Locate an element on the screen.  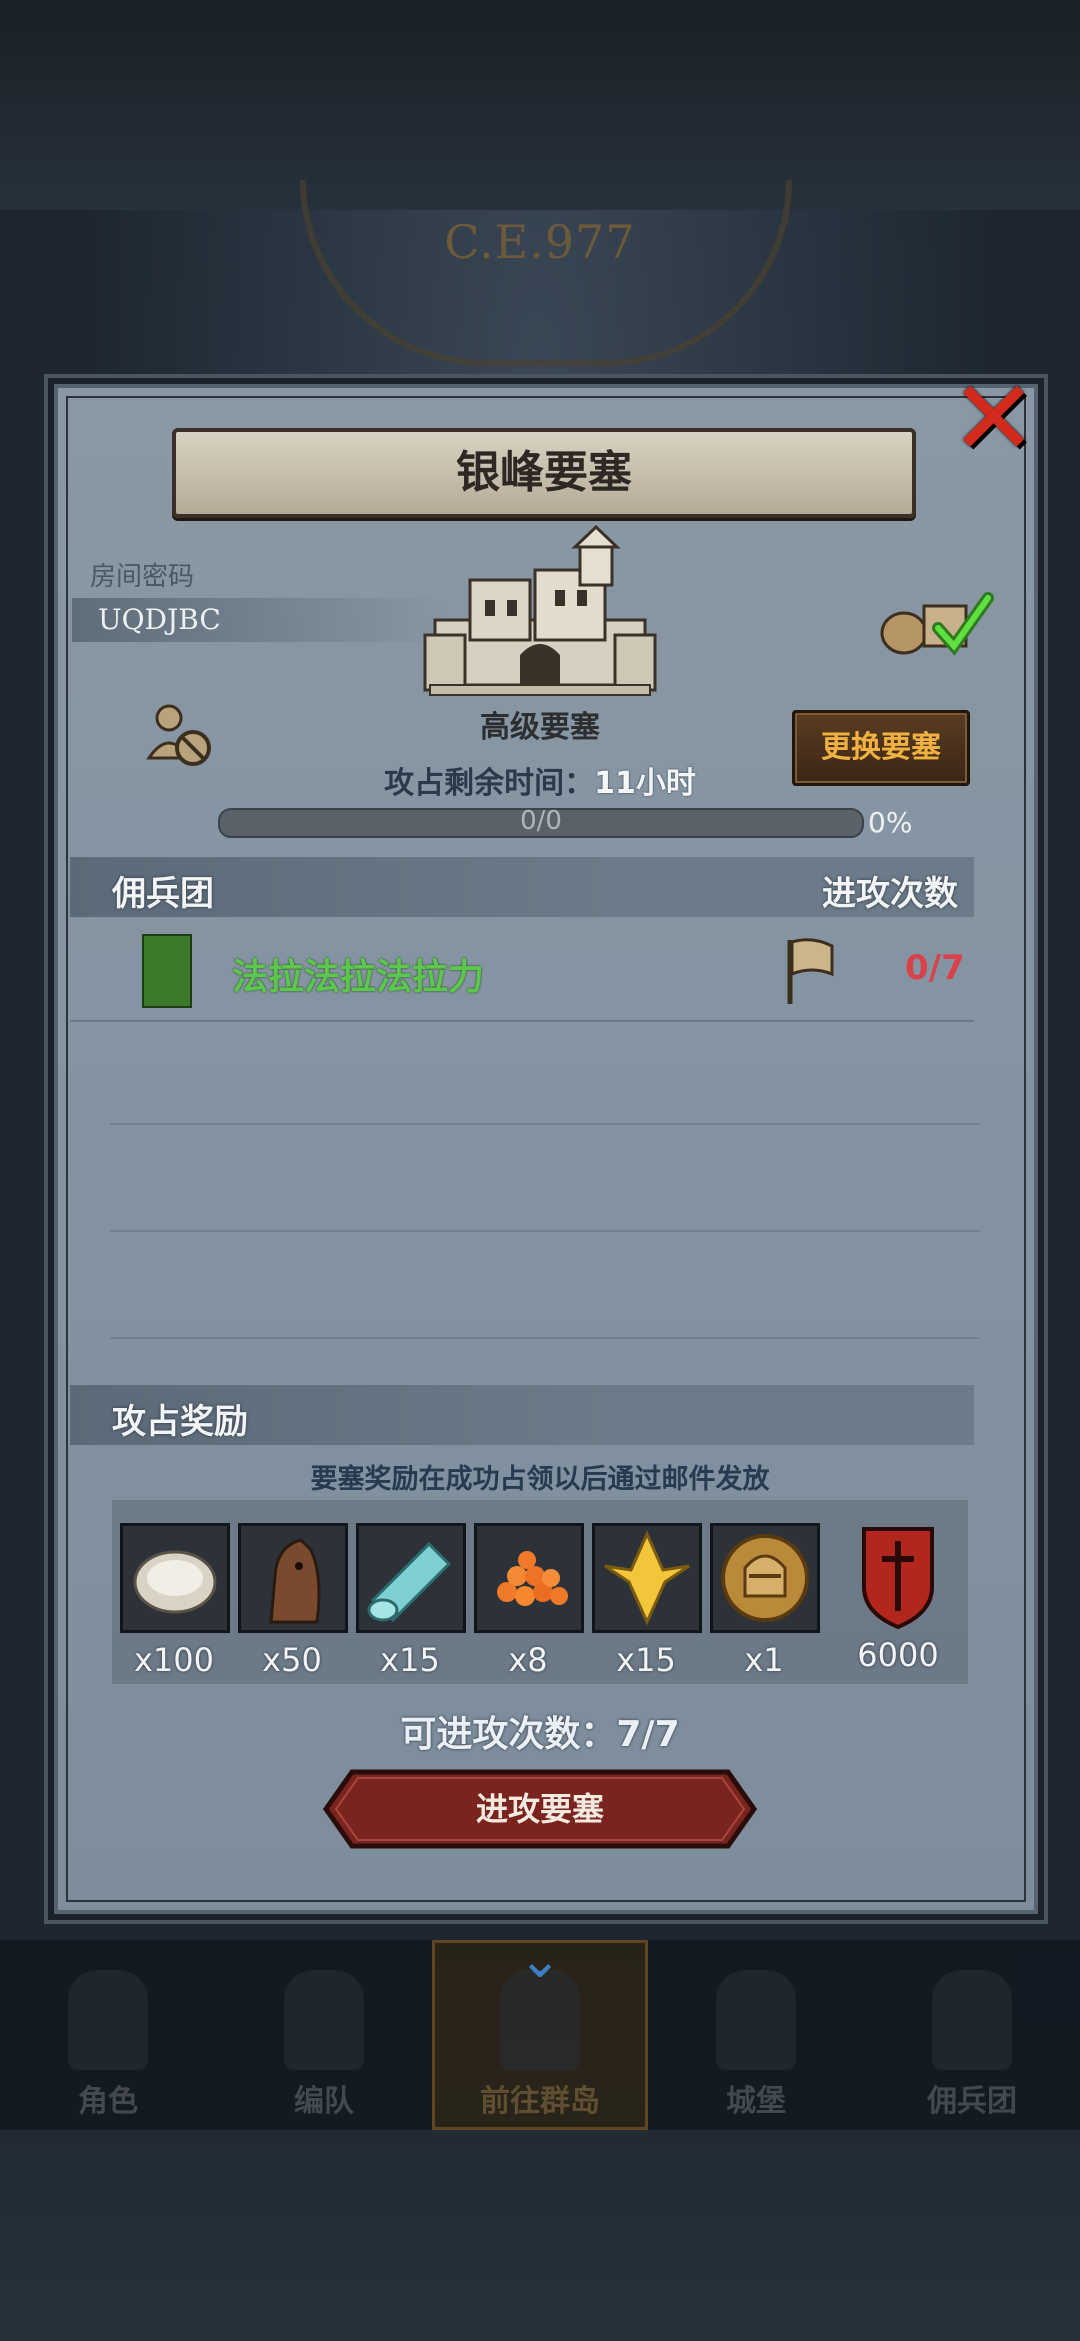
reward-qty: x1 is located at coordinates (764, 1660).